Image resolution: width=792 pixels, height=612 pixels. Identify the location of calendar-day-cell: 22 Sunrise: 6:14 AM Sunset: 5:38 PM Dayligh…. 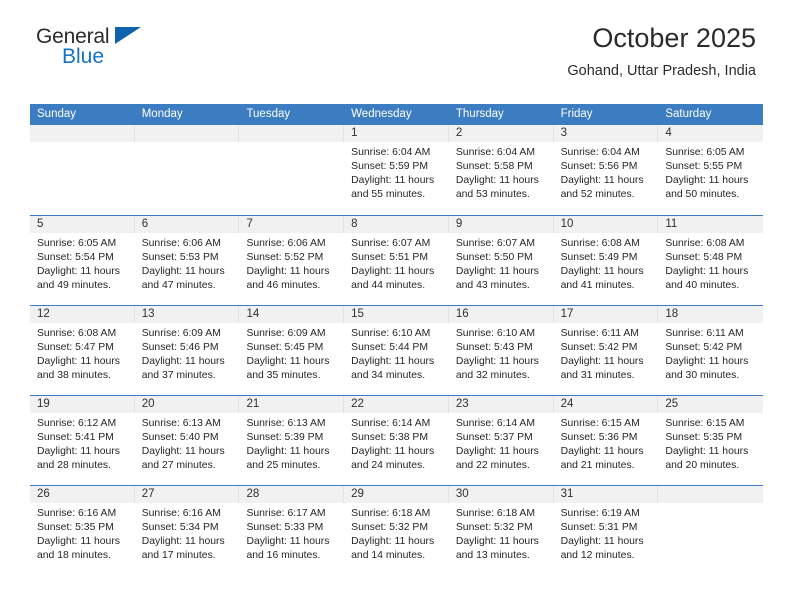
(396, 440).